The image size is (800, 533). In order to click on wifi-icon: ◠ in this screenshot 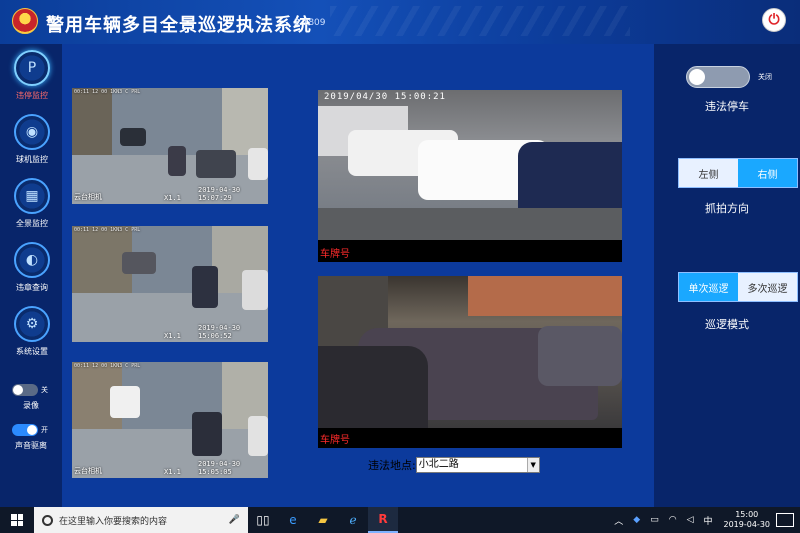, I will do `click(673, 520)`.